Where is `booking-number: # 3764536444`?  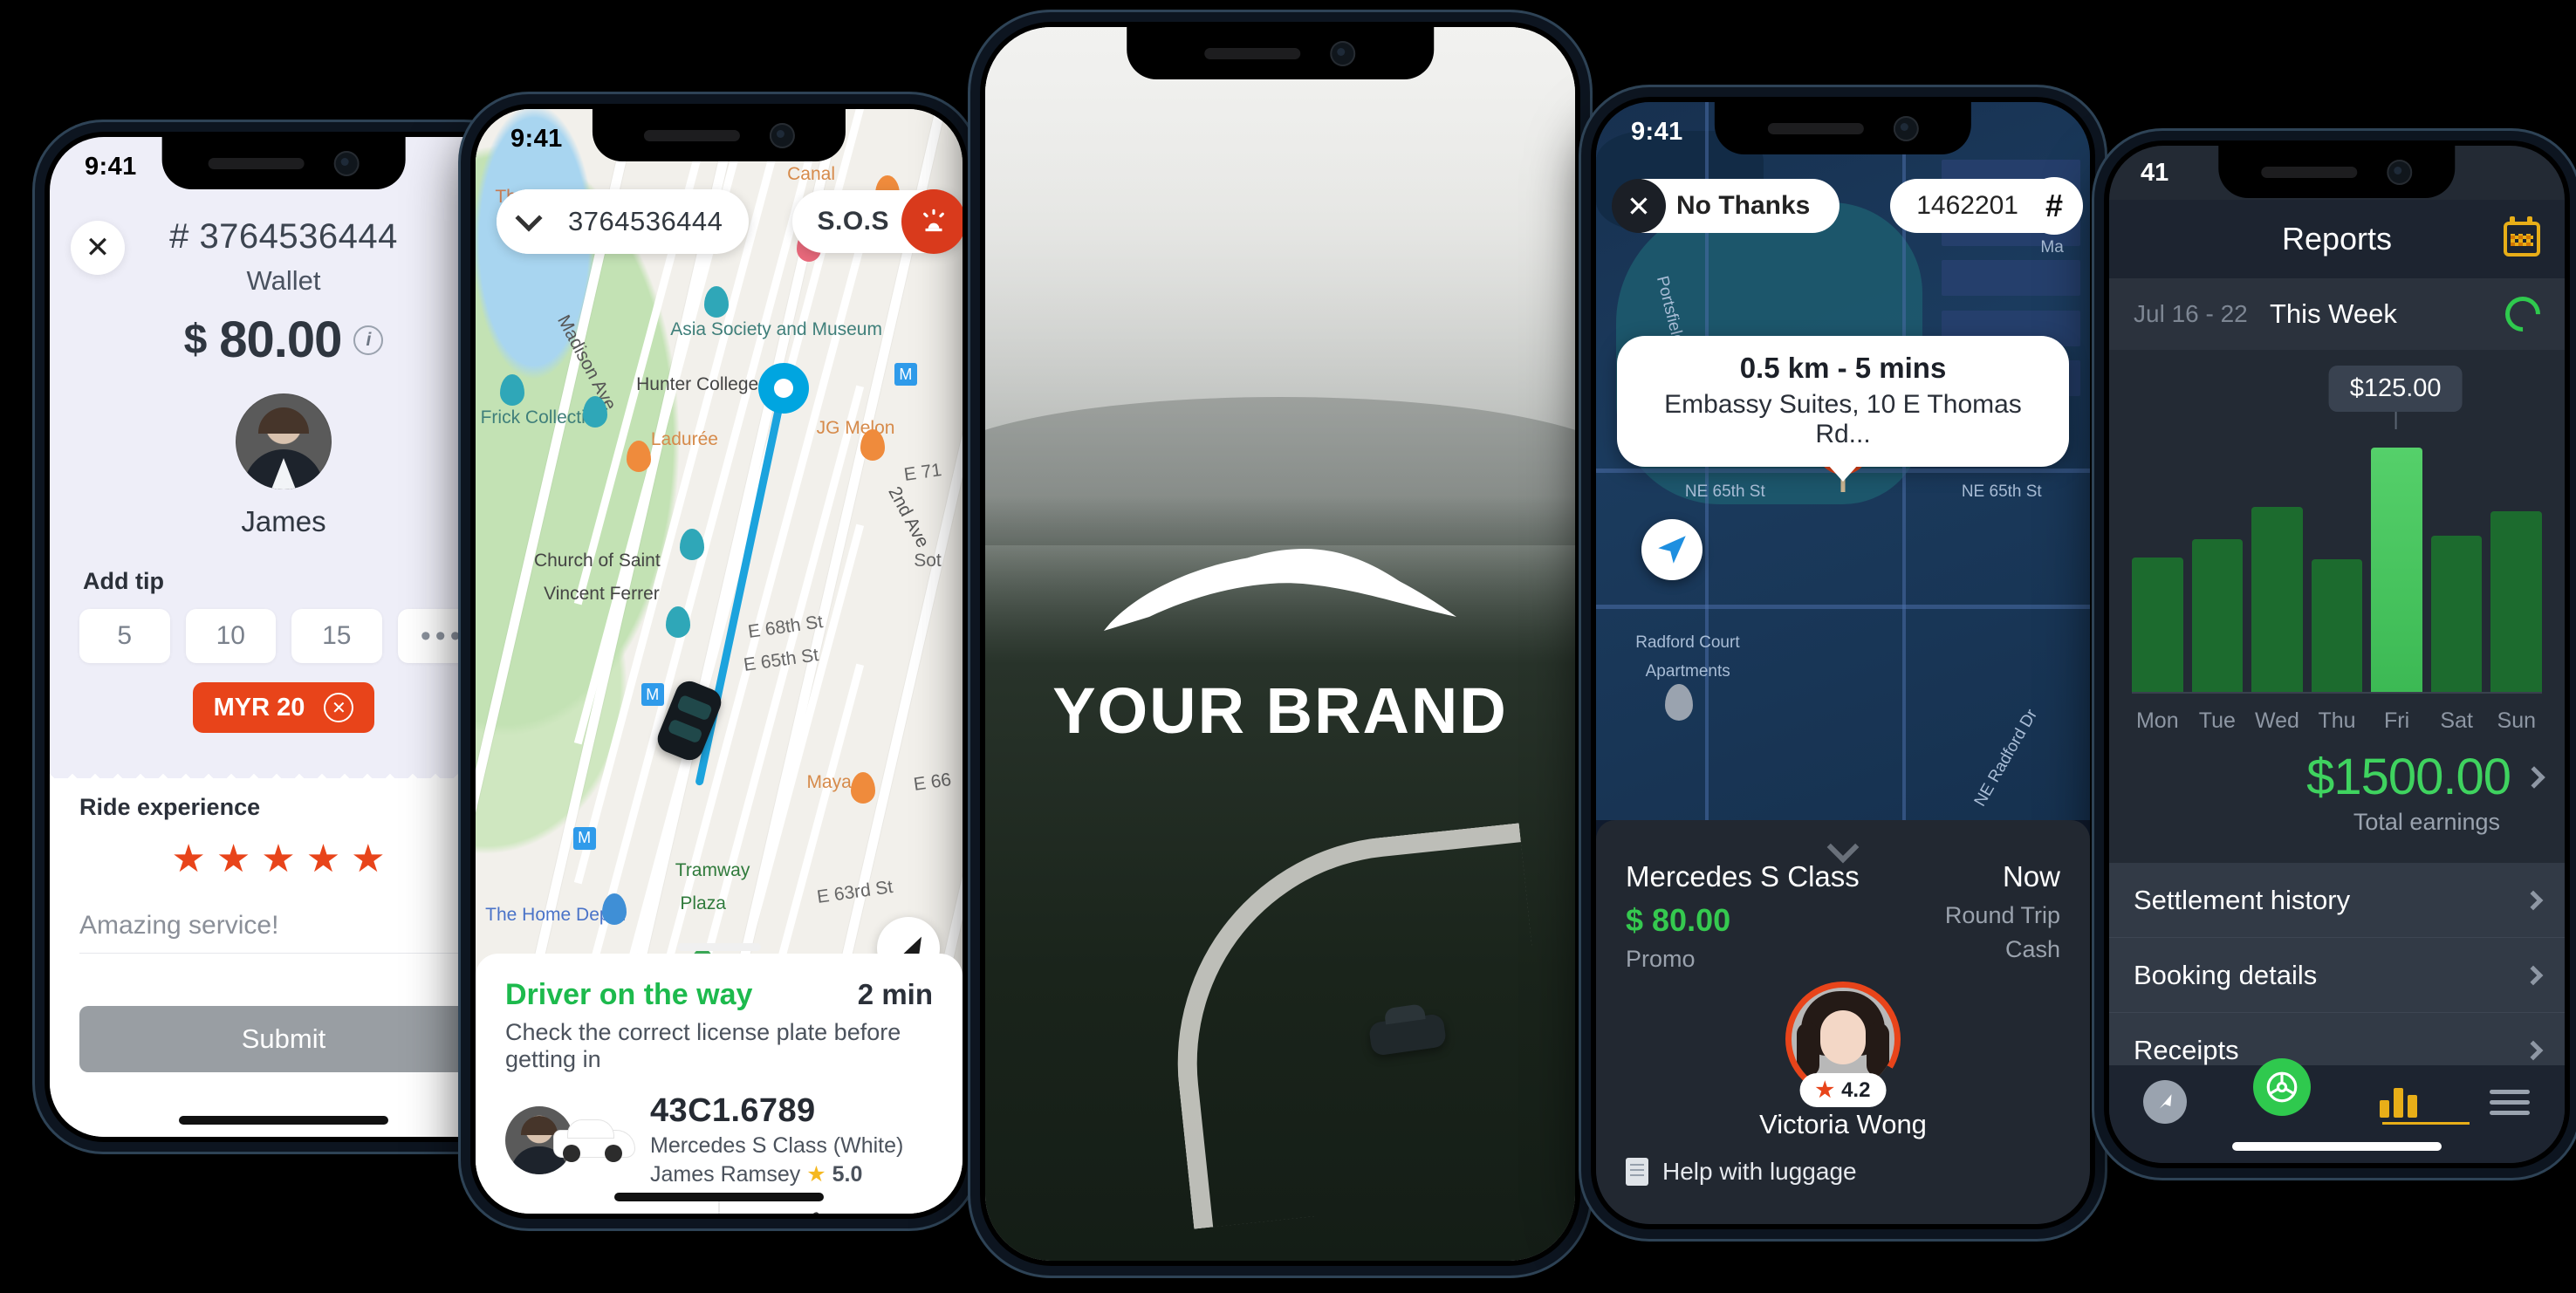 booking-number: # 3764536444 is located at coordinates (284, 236).